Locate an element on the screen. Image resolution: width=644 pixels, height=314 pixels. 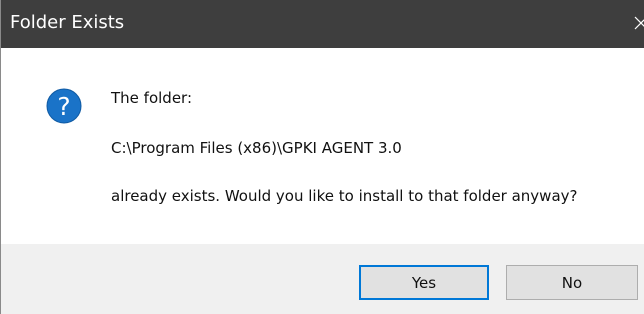
question-icon: ? is located at coordinates (64, 106).